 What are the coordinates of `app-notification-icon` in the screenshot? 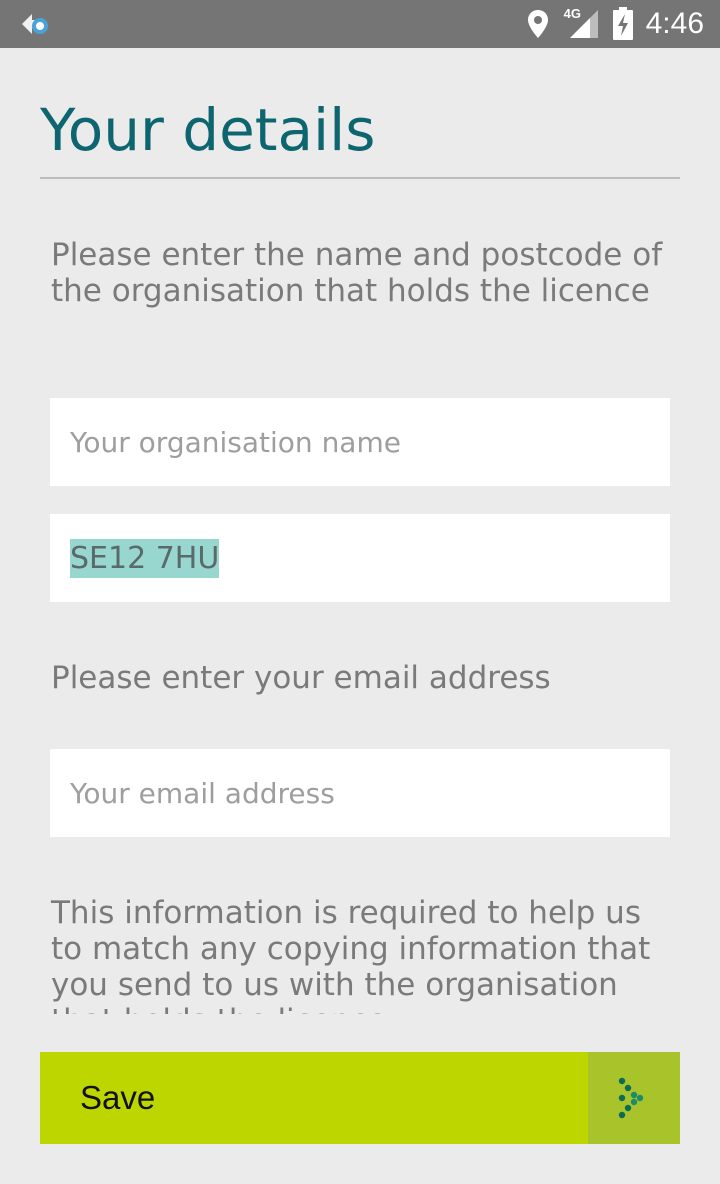 It's located at (36, 24).